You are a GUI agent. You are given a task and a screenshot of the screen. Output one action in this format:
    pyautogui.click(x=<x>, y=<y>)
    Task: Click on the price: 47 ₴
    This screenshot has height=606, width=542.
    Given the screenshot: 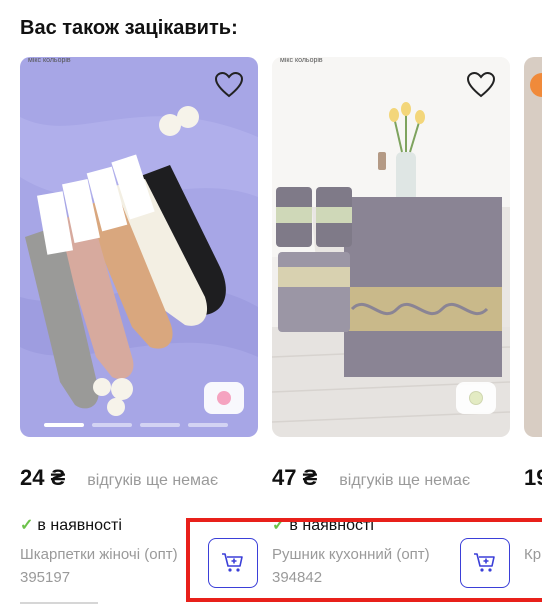 What is the action you would take?
    pyautogui.click(x=295, y=477)
    